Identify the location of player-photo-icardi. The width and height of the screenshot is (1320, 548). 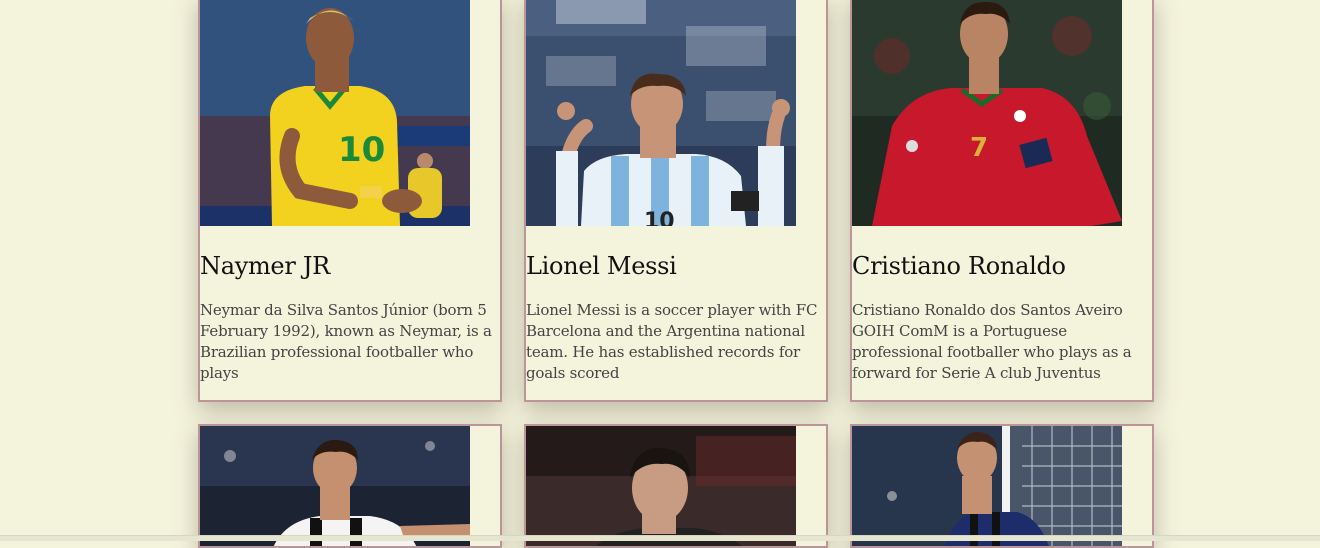
(987, 487).